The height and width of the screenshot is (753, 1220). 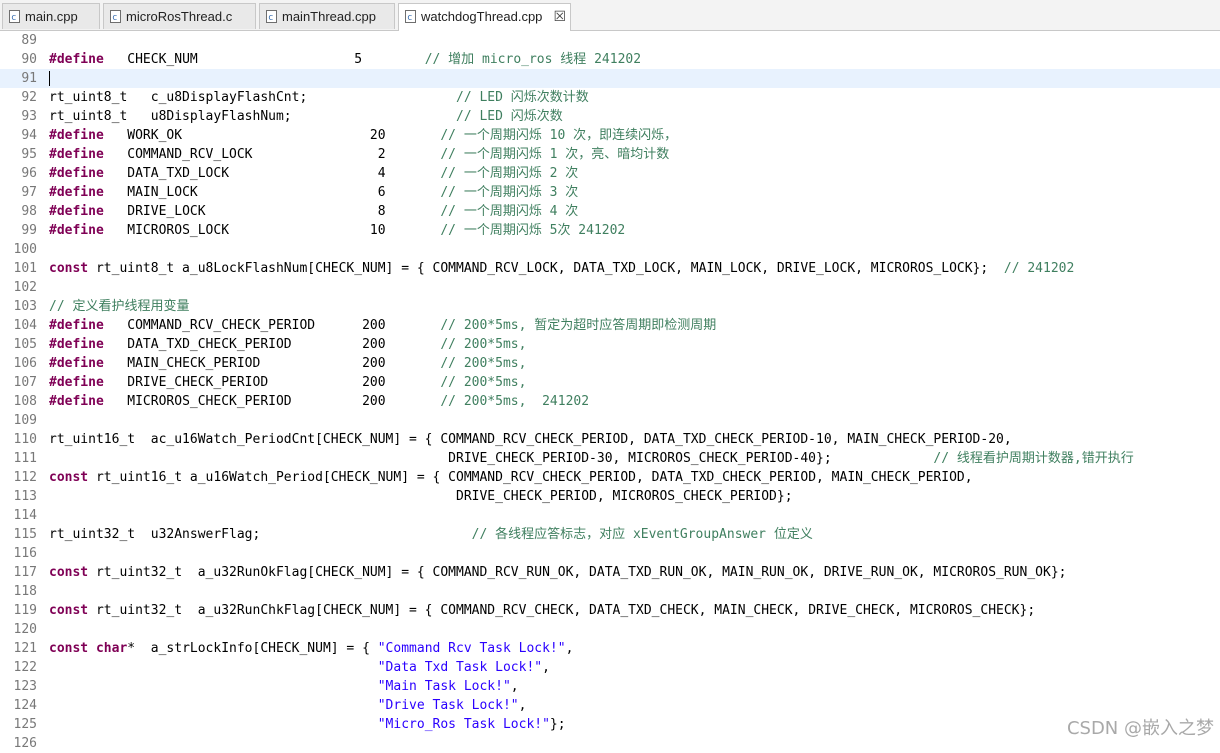 What do you see at coordinates (610, 629) in the screenshot?
I see `code-line: 120` at bounding box center [610, 629].